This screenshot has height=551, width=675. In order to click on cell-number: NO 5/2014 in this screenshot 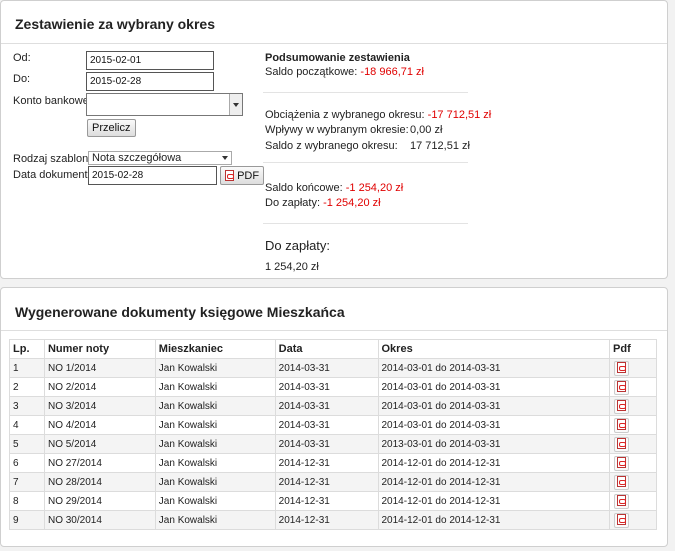, I will do `click(99, 444)`.